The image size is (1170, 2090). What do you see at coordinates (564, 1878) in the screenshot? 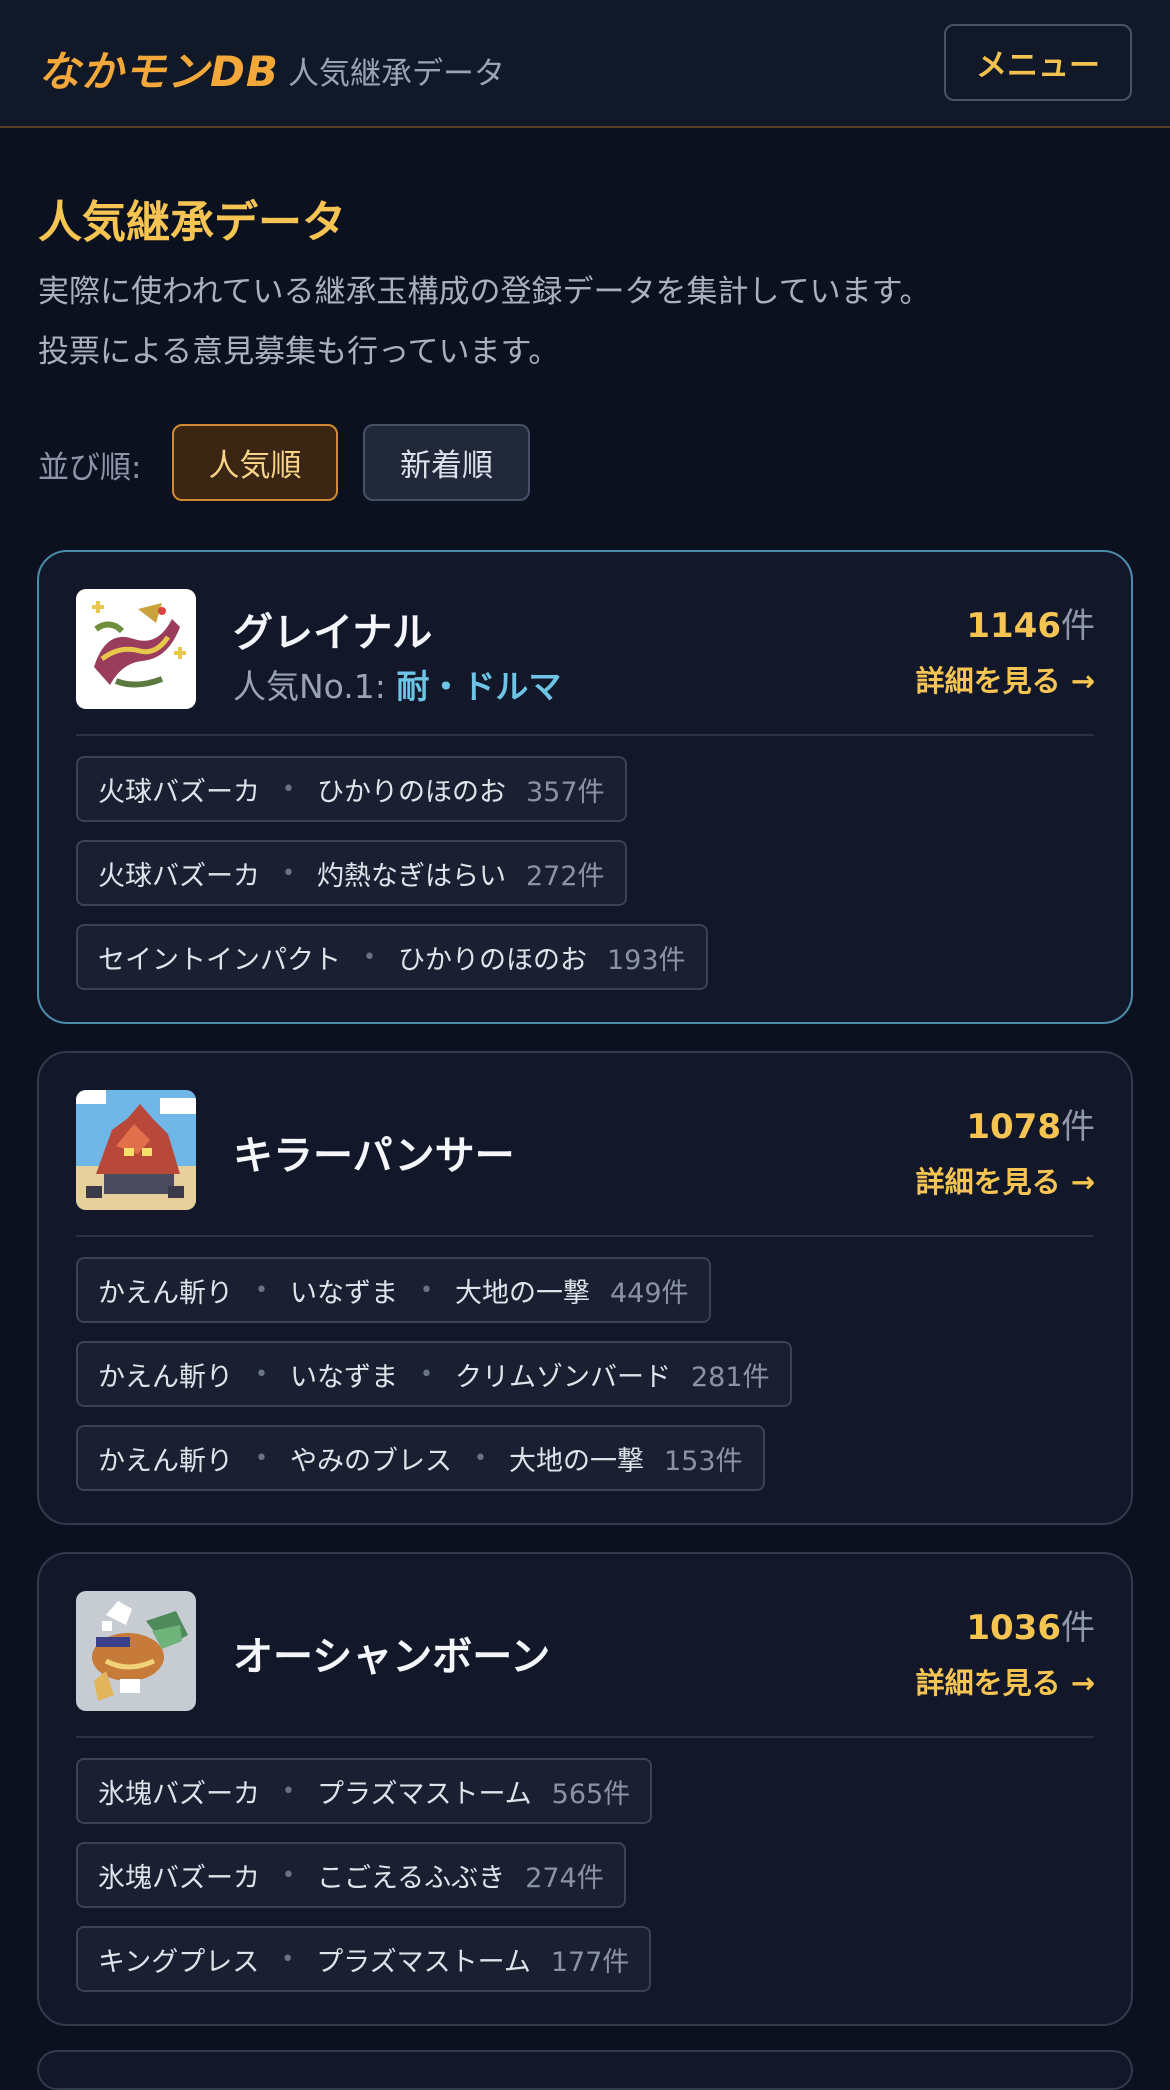
I see `combo-count: 274件` at bounding box center [564, 1878].